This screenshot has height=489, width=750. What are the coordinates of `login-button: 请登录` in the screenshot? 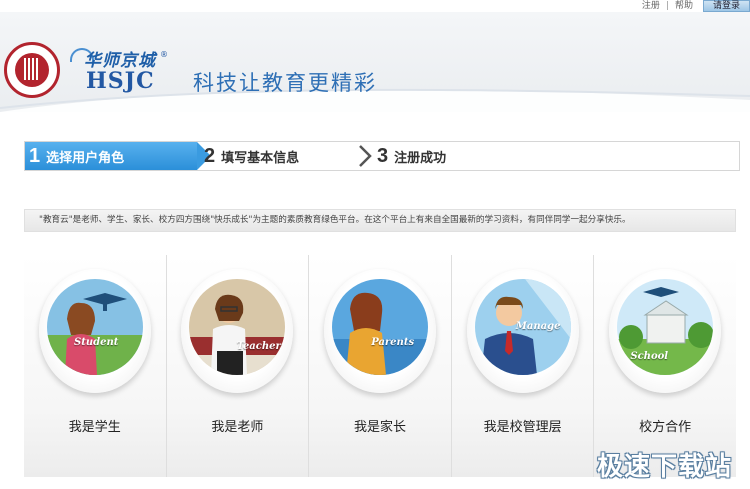 It's located at (726, 6).